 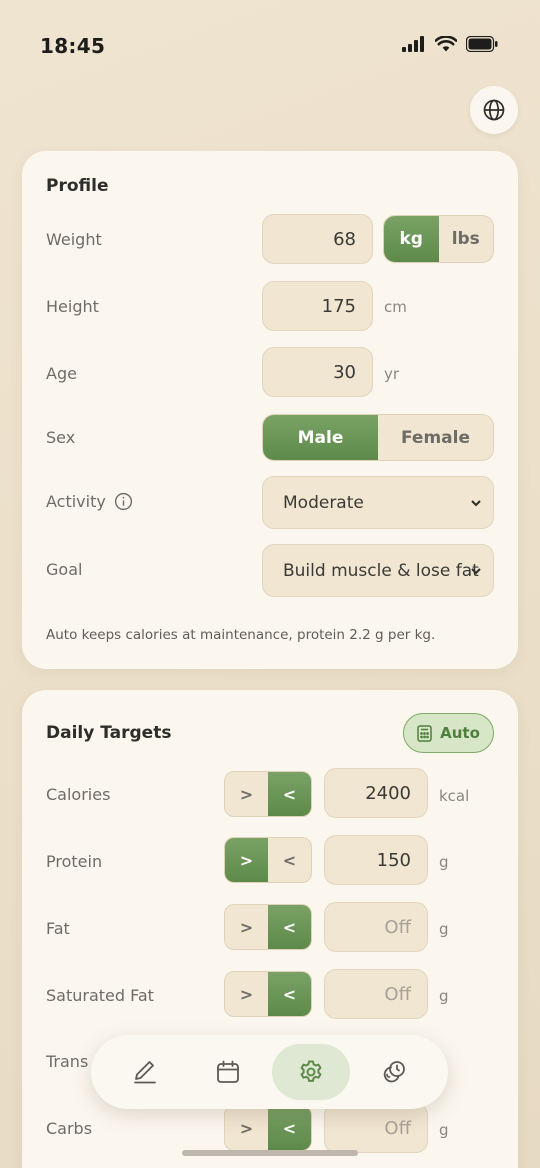 What do you see at coordinates (381, 570) in the screenshot?
I see `goal-select-value: Build muscle & lose fat` at bounding box center [381, 570].